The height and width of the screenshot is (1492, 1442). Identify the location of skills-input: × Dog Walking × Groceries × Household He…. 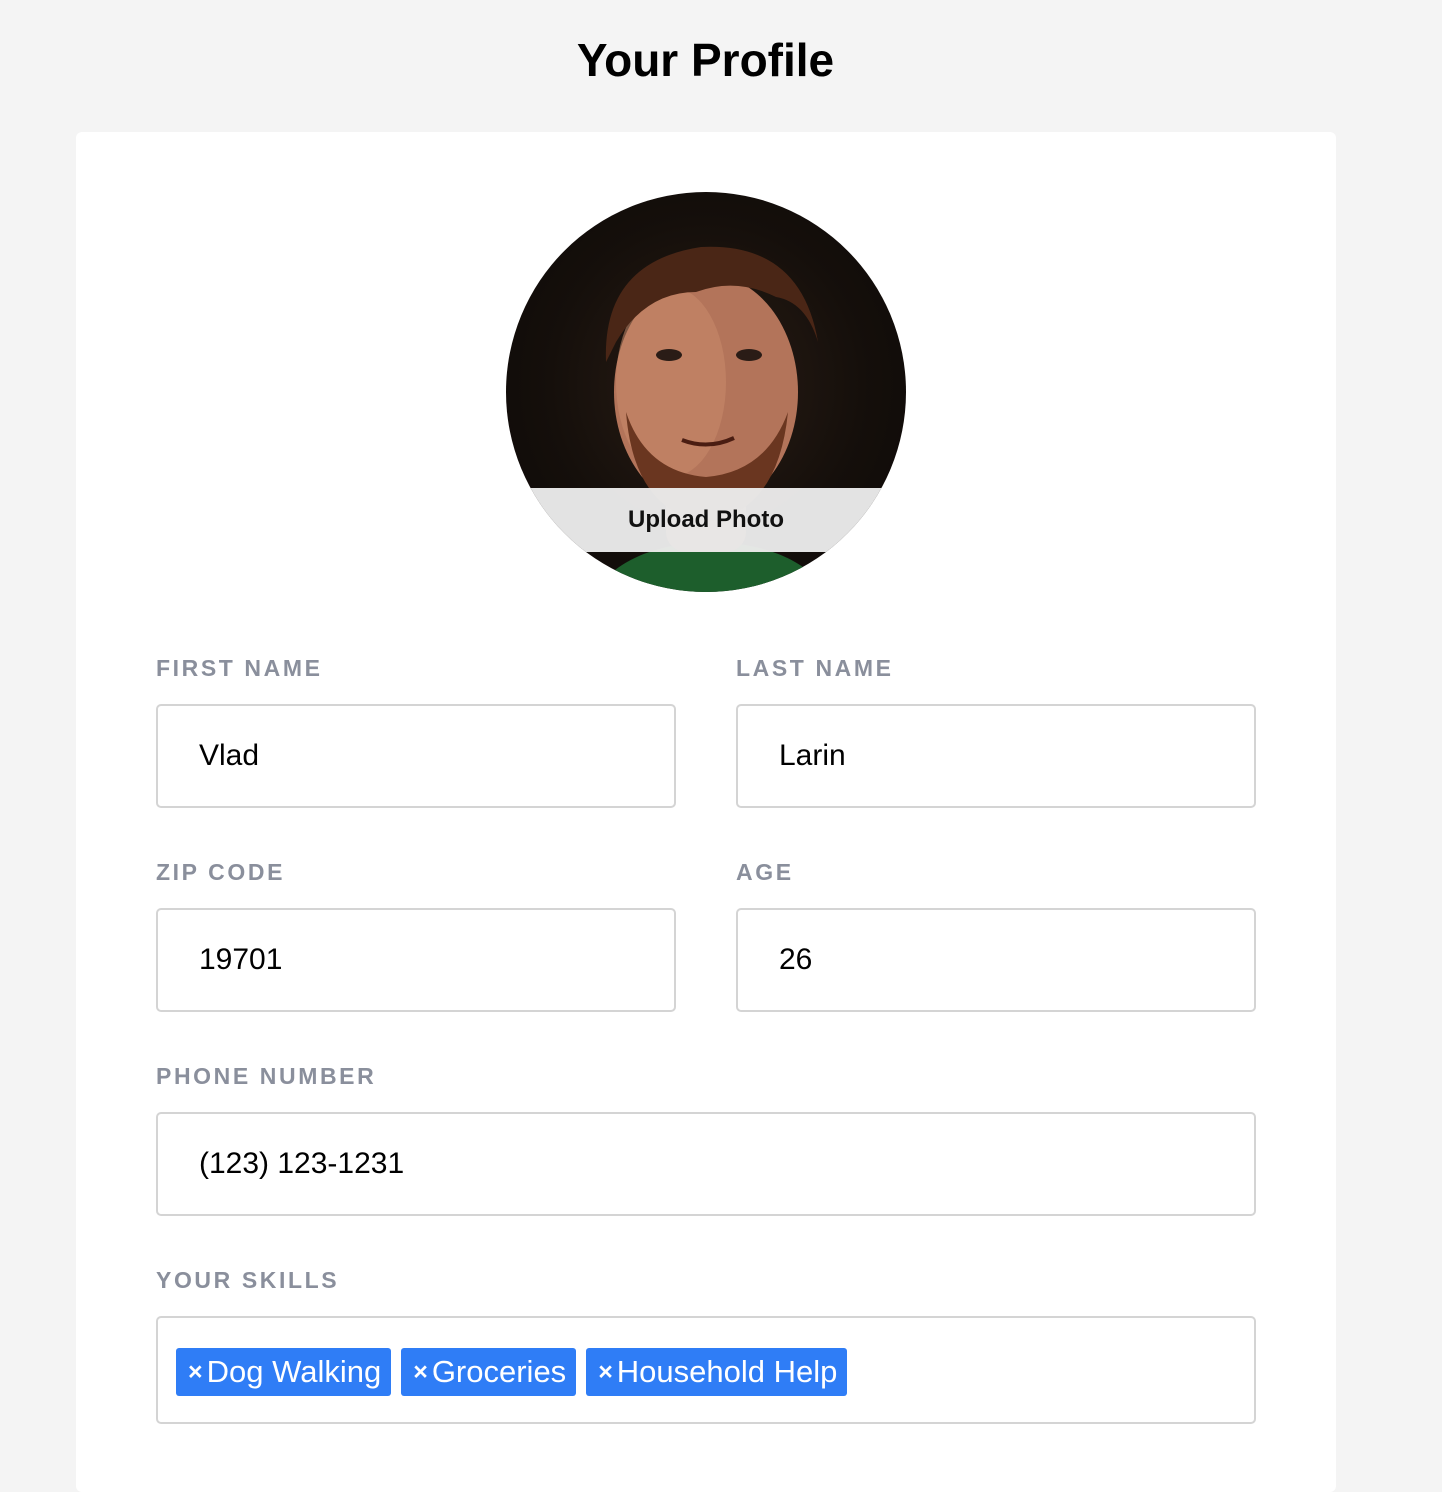
(706, 1370).